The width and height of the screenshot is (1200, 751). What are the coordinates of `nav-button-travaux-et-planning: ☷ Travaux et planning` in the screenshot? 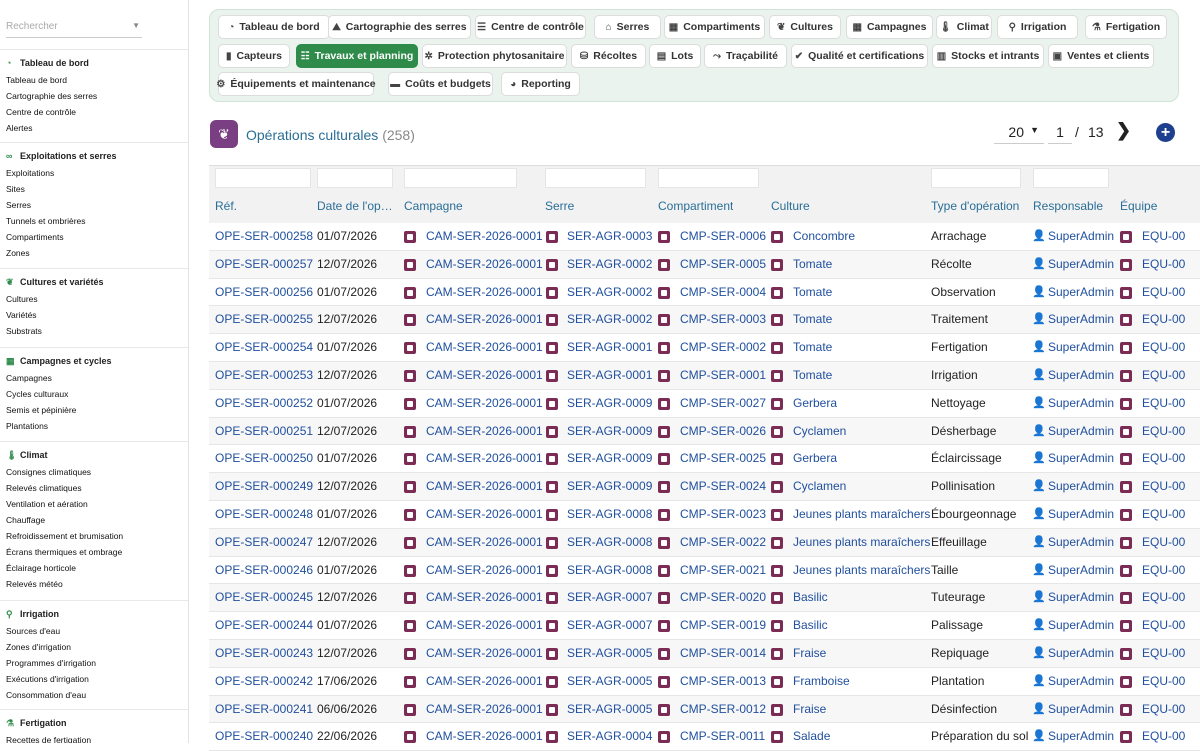 It's located at (357, 56).